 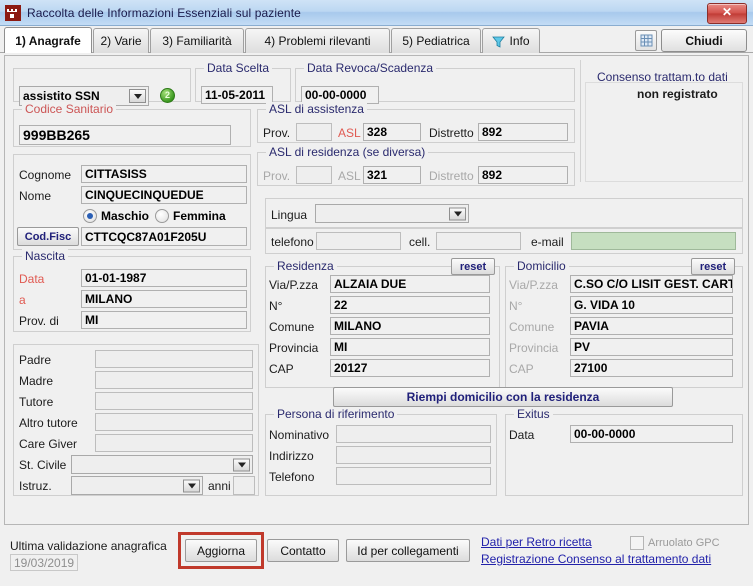 I want to click on residenza-via-field: ALZAIA DUE, so click(x=410, y=284).